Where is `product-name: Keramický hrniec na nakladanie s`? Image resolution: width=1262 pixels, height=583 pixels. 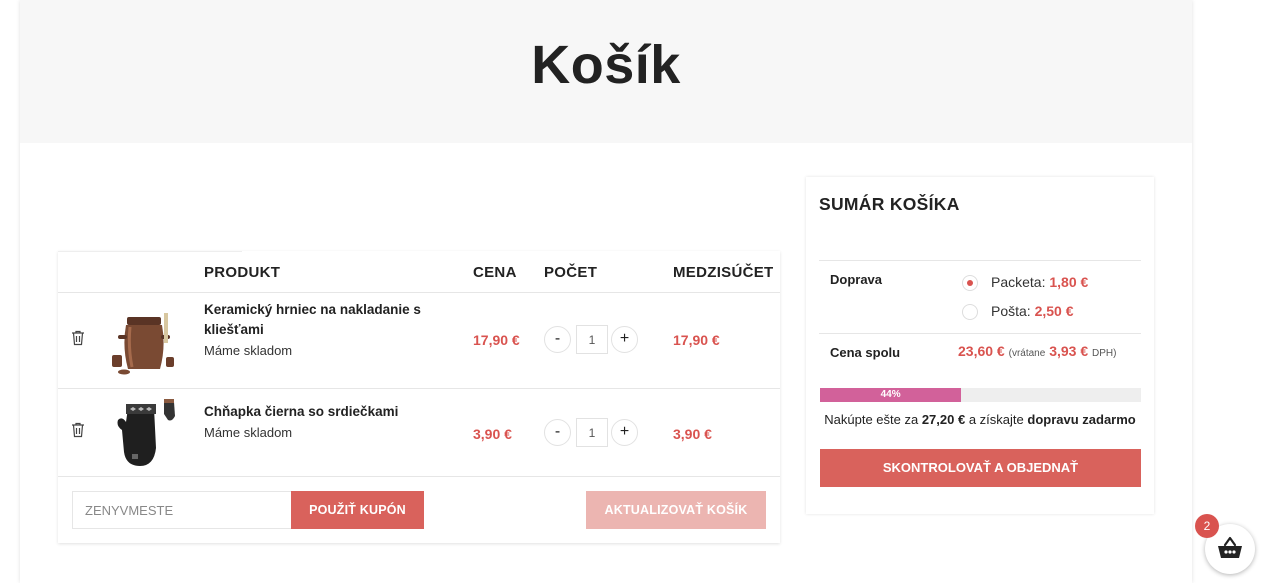 product-name: Keramický hrniec na nakladanie s is located at coordinates (312, 310).